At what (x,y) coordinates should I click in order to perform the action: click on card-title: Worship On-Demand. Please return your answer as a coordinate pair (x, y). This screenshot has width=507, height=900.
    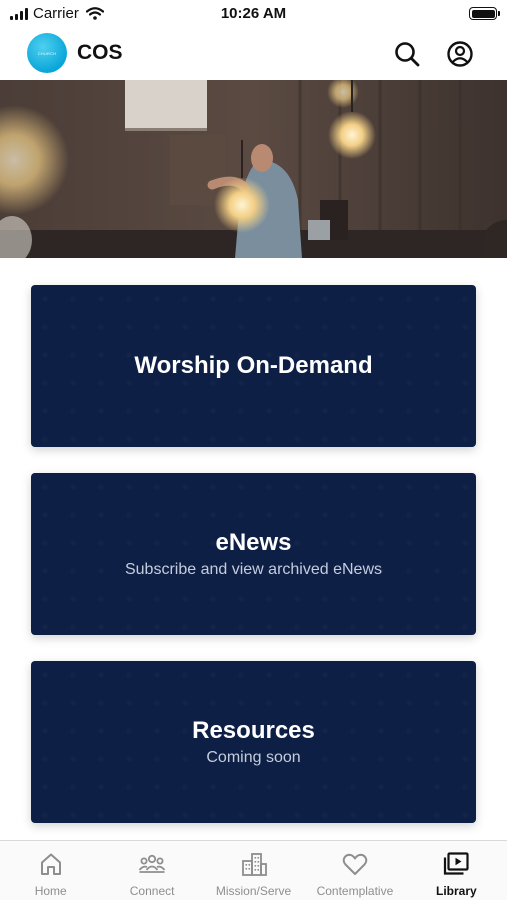
    Looking at the image, I should click on (253, 365).